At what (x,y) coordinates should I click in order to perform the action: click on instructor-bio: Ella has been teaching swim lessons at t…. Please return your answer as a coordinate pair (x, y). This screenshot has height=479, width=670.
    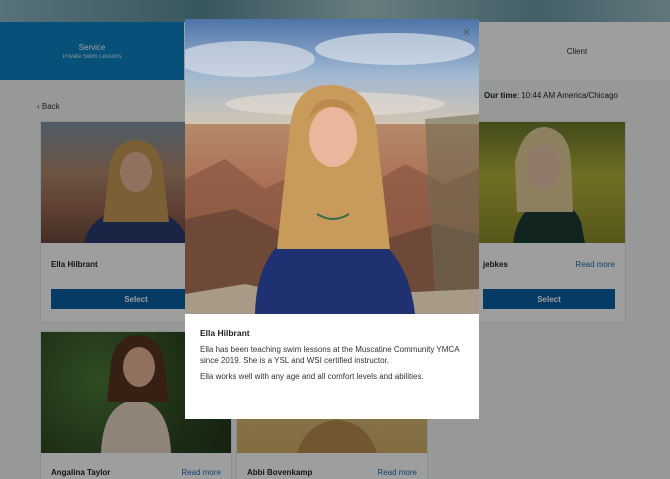
    Looking at the image, I should click on (330, 355).